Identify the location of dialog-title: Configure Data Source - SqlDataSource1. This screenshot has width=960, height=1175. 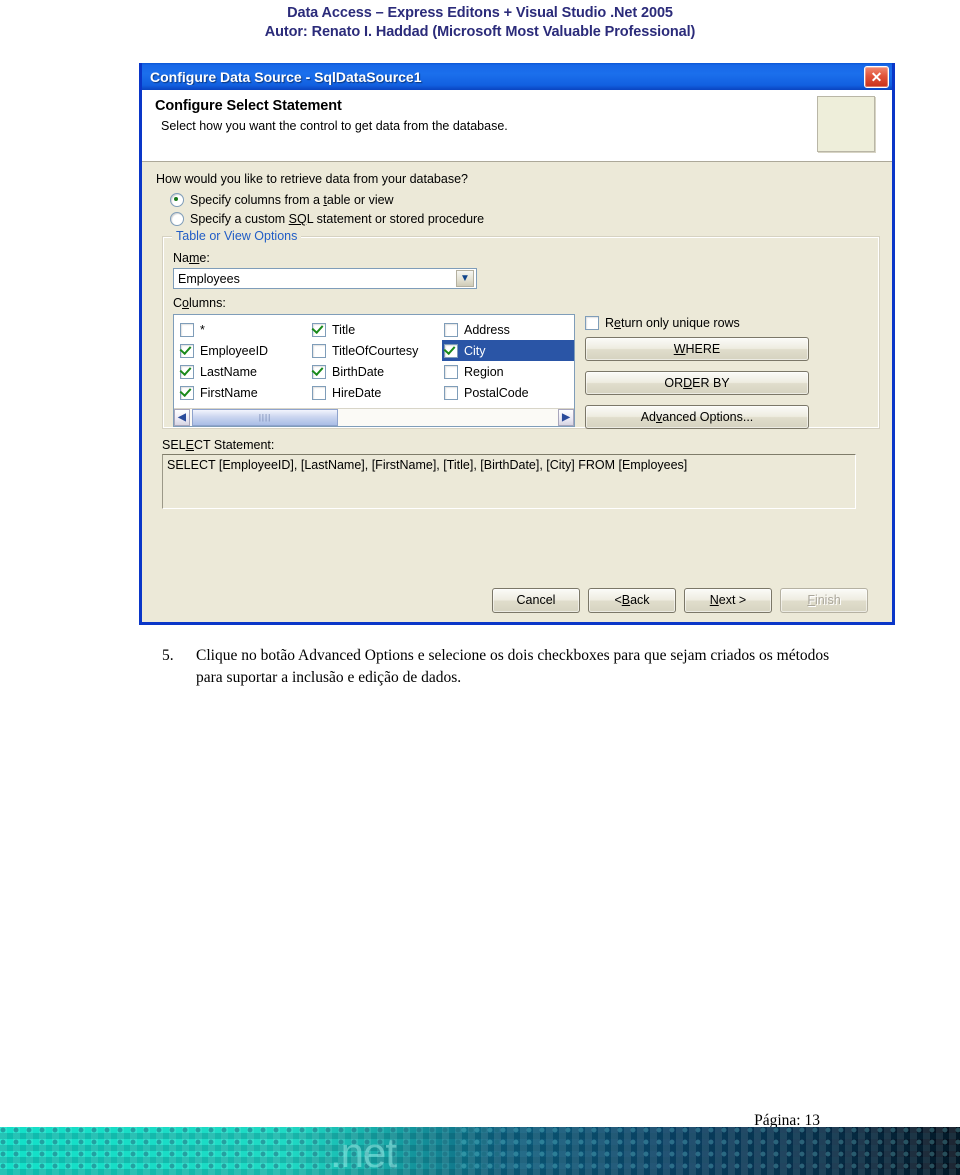
(286, 76).